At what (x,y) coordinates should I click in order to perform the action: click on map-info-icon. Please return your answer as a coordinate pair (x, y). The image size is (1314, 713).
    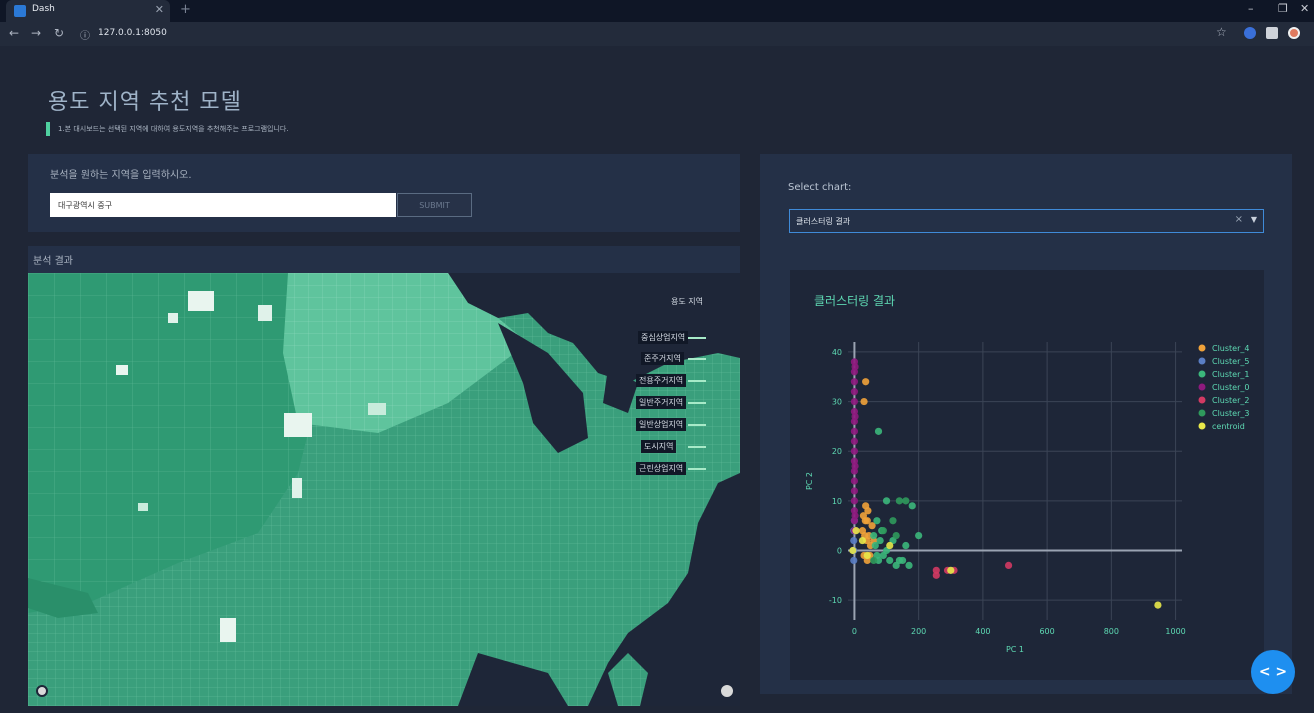
    Looking at the image, I should click on (727, 691).